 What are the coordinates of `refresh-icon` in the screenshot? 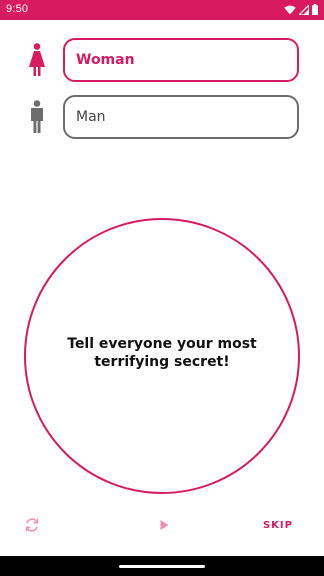 It's located at (32, 525).